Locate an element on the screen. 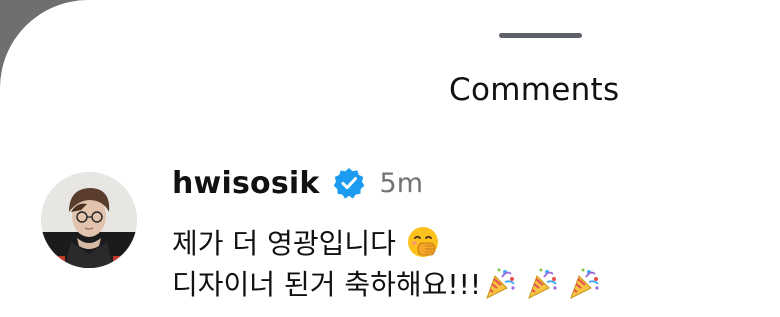 This screenshot has width=780, height=317. sheet-title: Comments is located at coordinates (534, 90).